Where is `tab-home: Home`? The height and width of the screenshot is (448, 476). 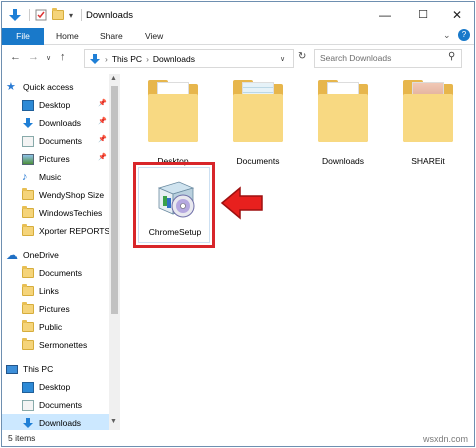
tab-home: Home is located at coordinates (67, 36).